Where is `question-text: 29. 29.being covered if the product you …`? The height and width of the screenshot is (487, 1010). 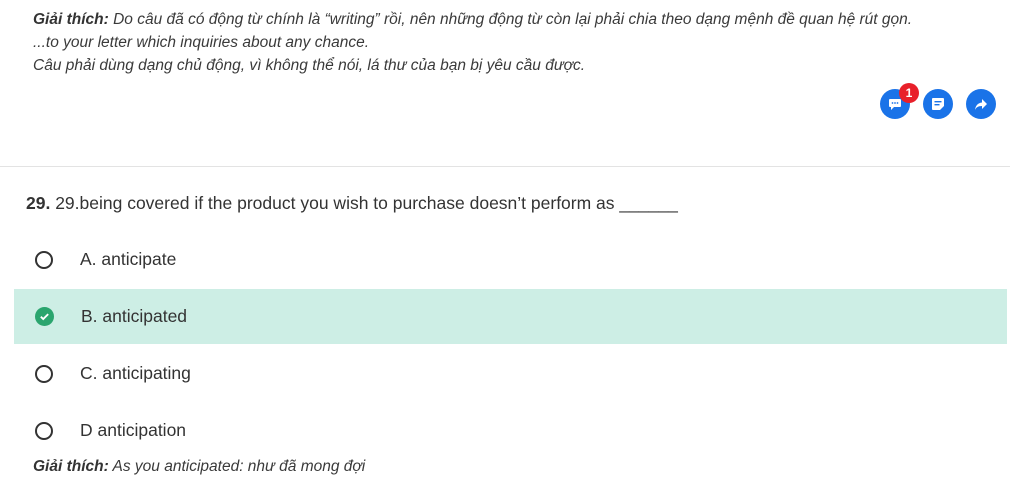 question-text: 29. 29.being covered if the product you … is located at coordinates (352, 203).